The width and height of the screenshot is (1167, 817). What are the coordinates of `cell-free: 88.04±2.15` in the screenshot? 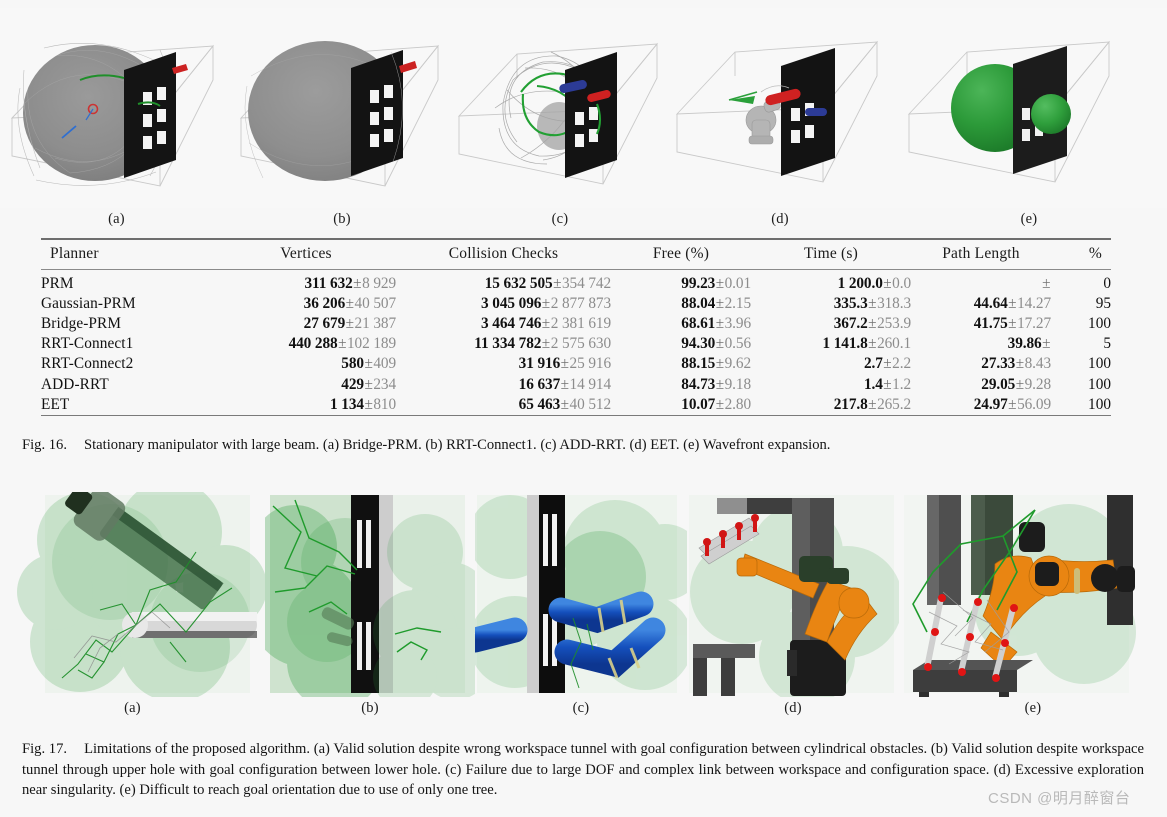 It's located at (716, 303).